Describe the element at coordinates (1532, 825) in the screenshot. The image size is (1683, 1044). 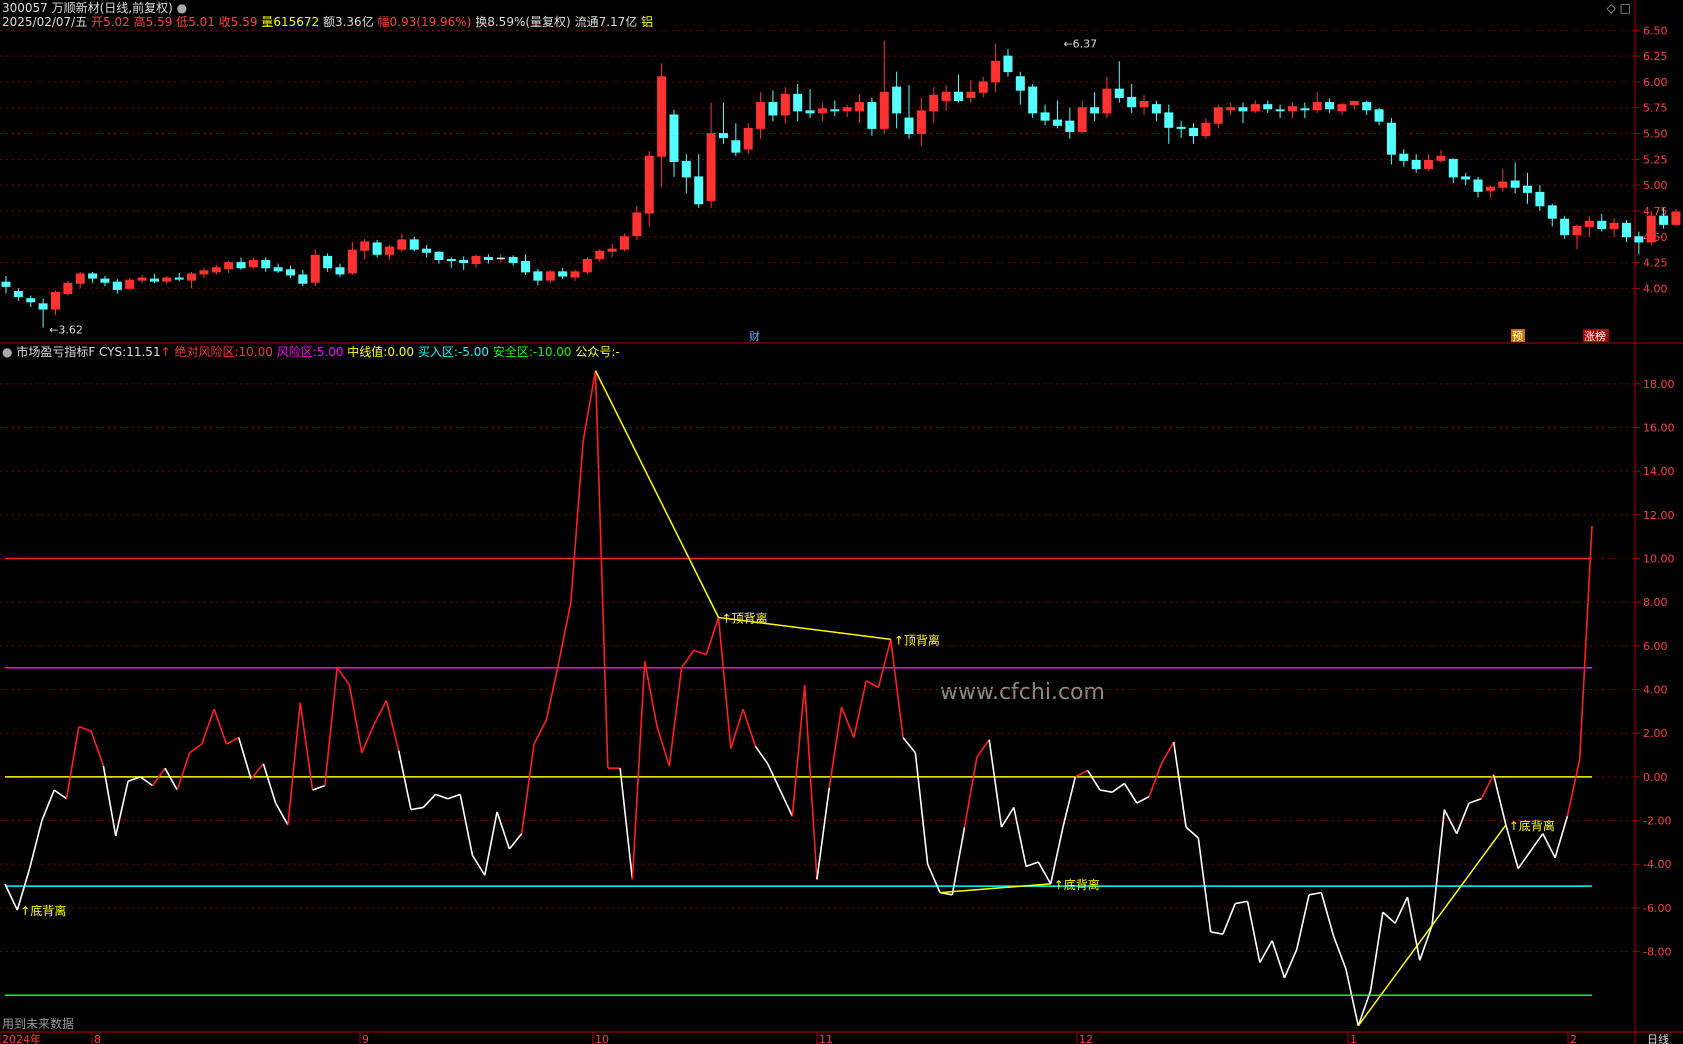
I see `divergence-label: ↑底背离` at that location.